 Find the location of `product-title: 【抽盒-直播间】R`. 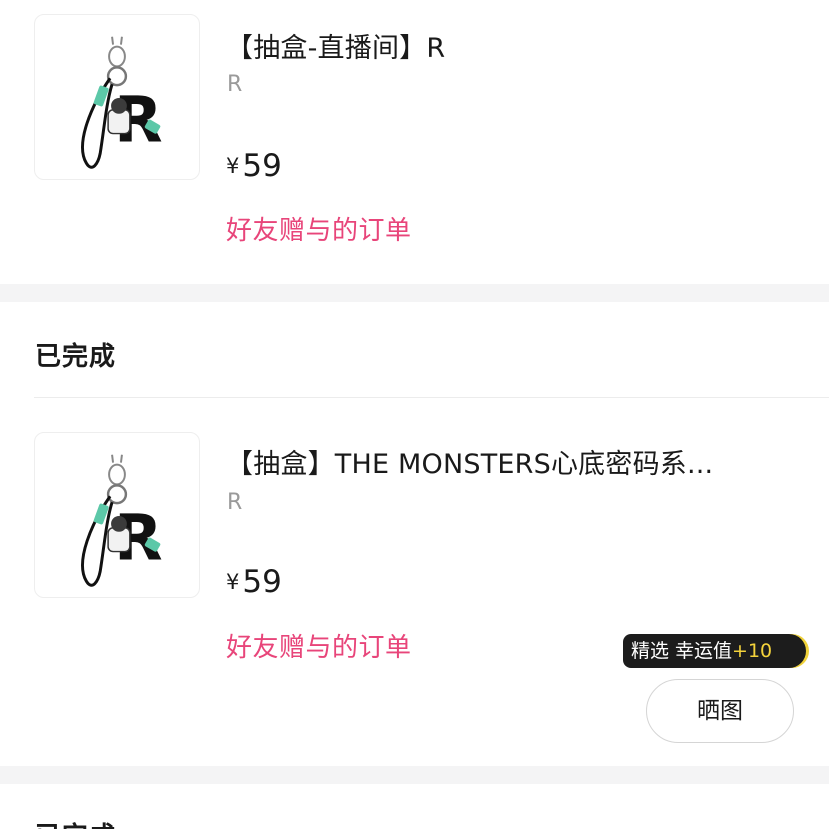

product-title: 【抽盒-直播间】R is located at coordinates (335, 45).